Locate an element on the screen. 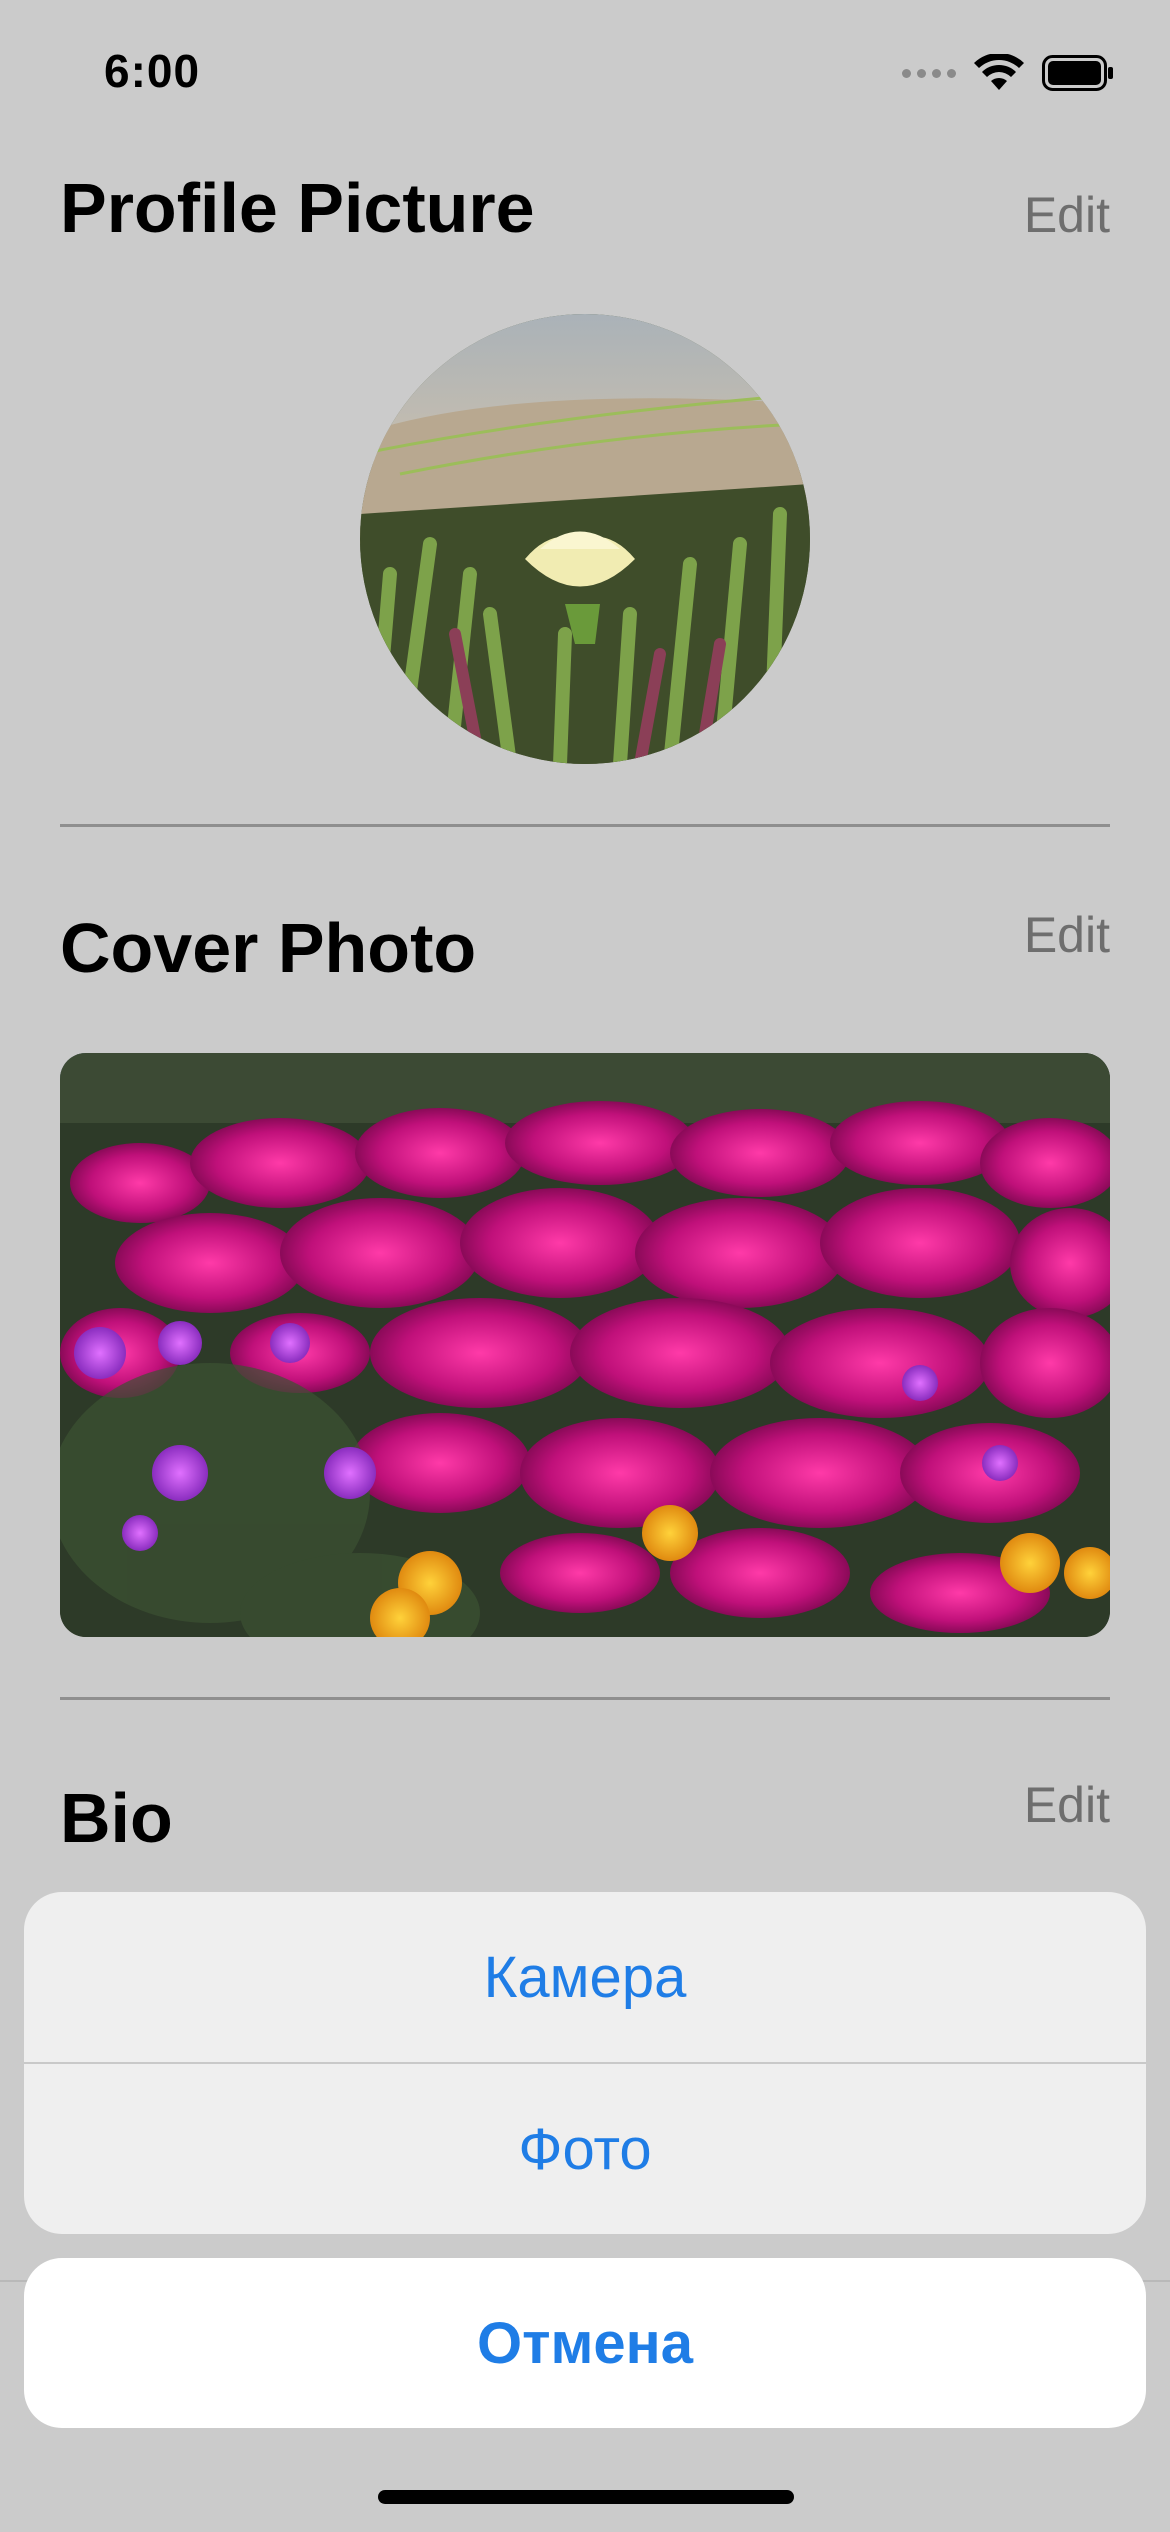  cover-photo-title: Cover Photo is located at coordinates (268, 948).